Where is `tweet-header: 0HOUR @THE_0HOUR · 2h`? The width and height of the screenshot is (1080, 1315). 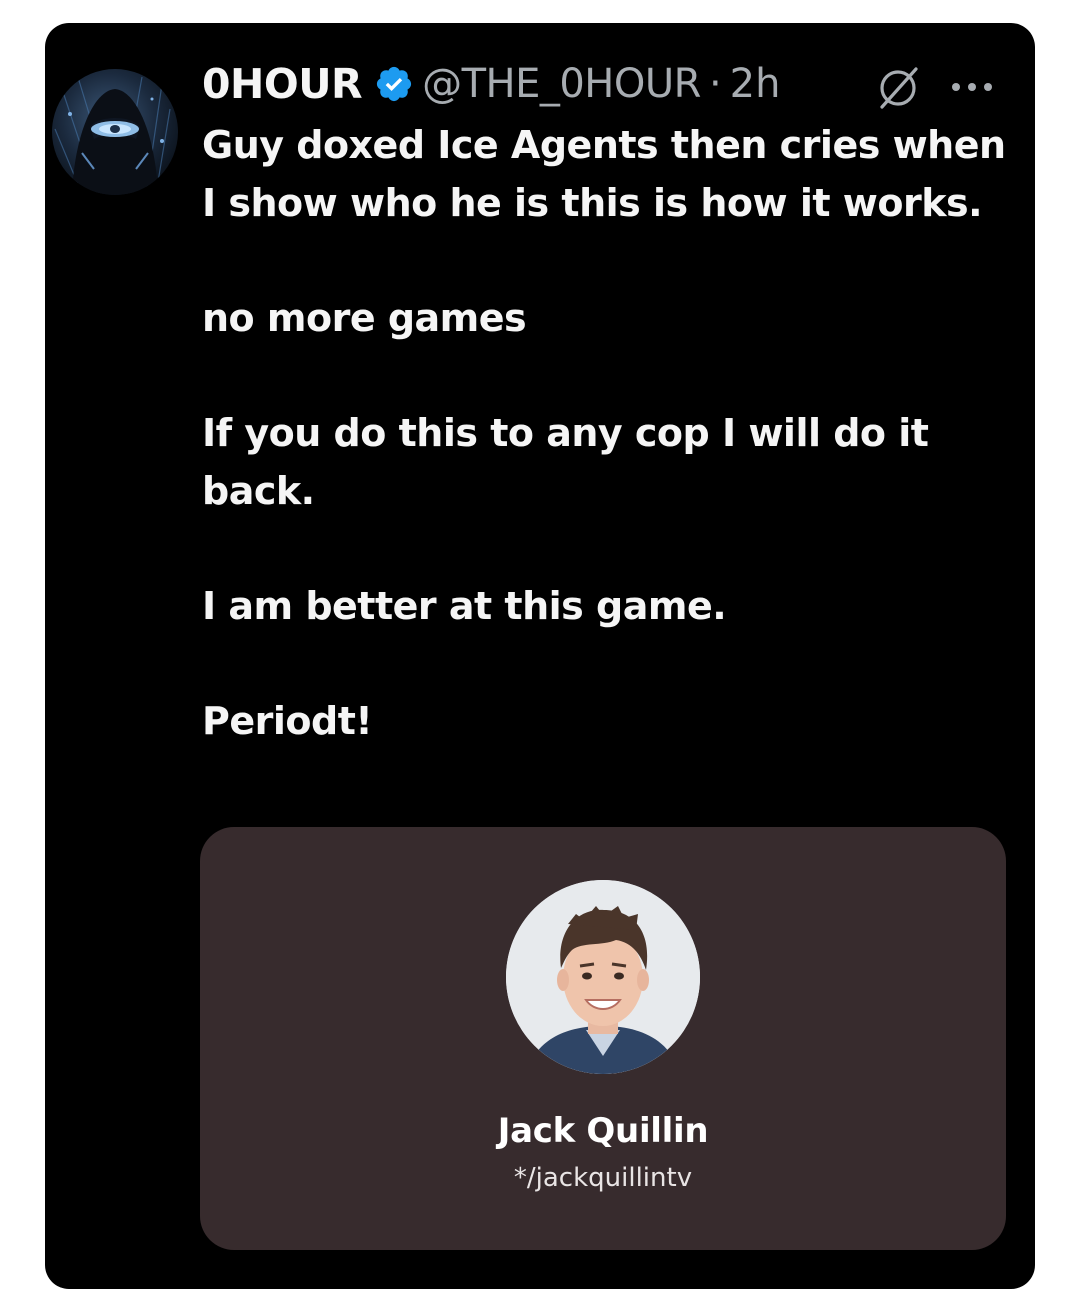 tweet-header: 0HOUR @THE_0HOUR · 2h is located at coordinates (612, 84).